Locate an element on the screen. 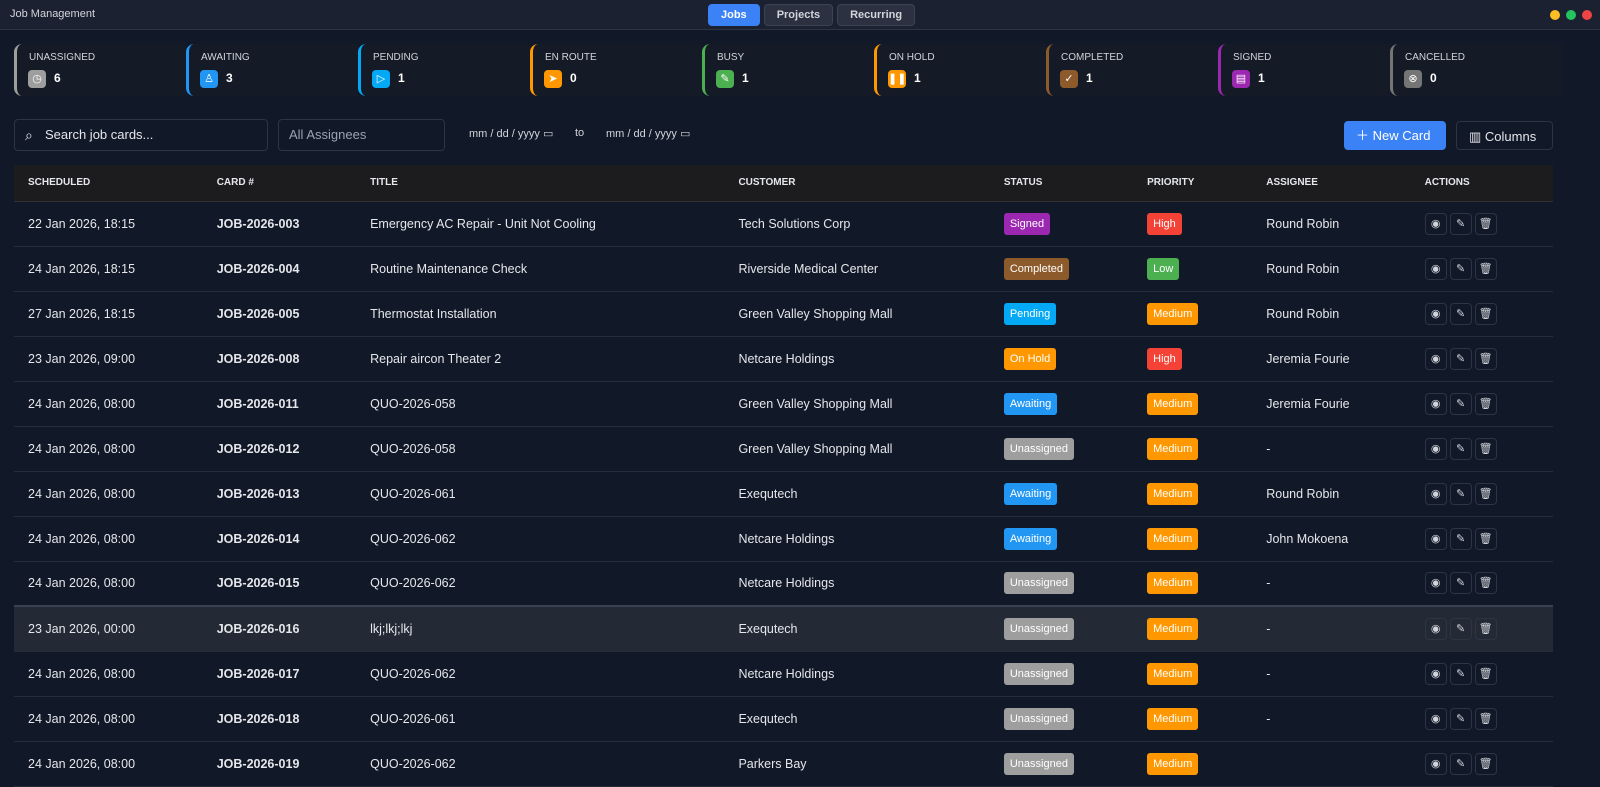  assignee-cell: Round Robin is located at coordinates (1331, 269).